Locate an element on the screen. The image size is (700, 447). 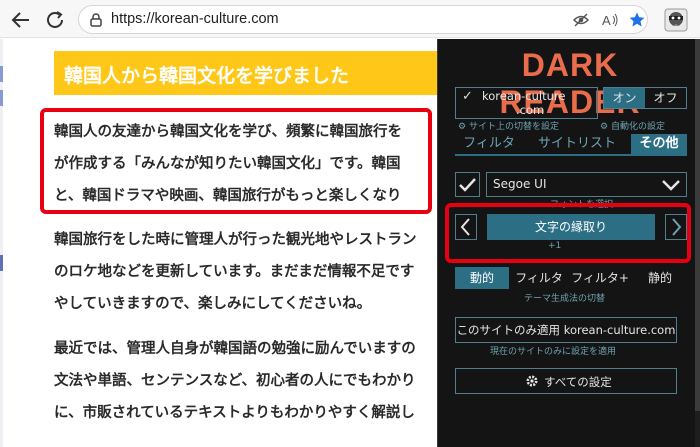
site-toggle-hint: ⚙ サイト上の切替を設定 is located at coordinates (508, 125).